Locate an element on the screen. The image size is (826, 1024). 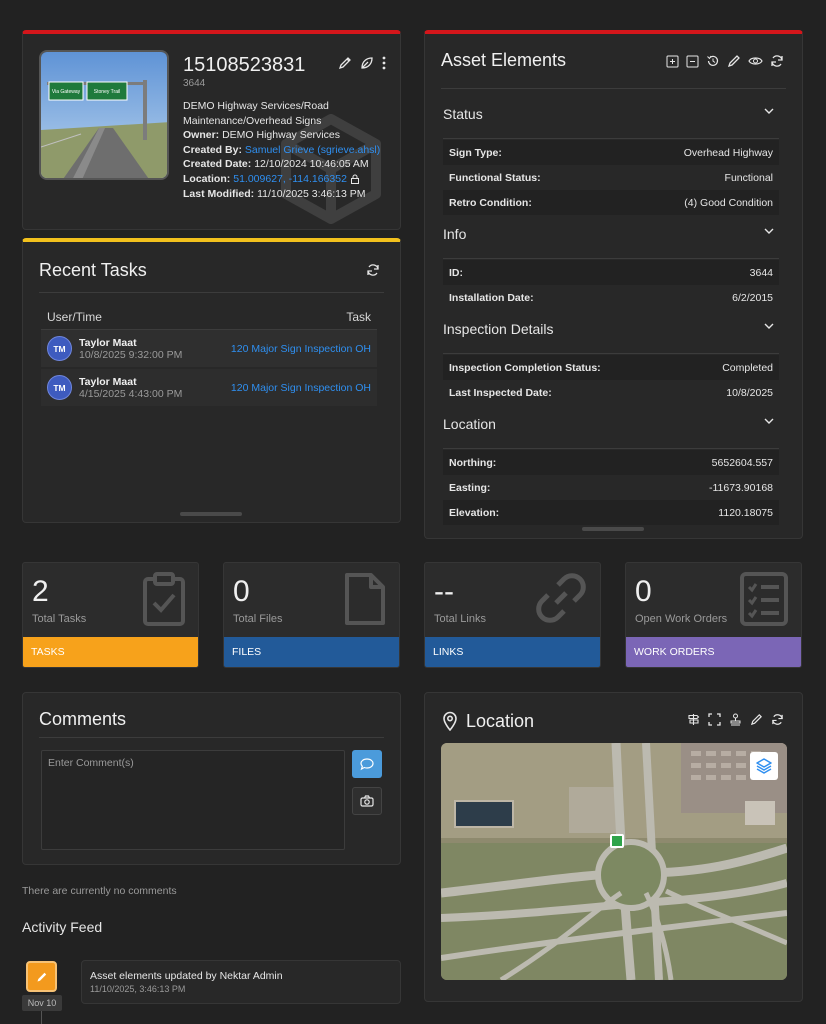
element-row: Installation Date: 6/2/2015 is located at coordinates (611, 297).